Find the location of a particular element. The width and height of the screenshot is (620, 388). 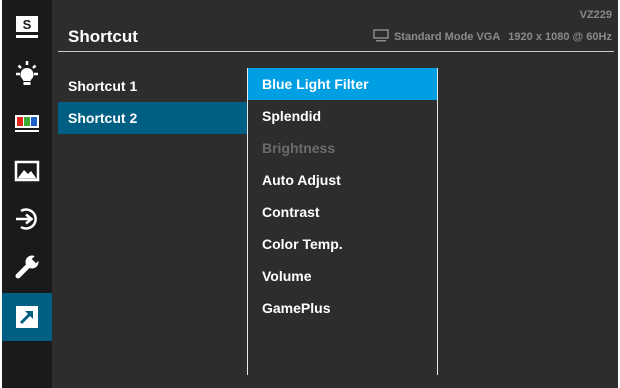

image-icon is located at coordinates (27, 171).